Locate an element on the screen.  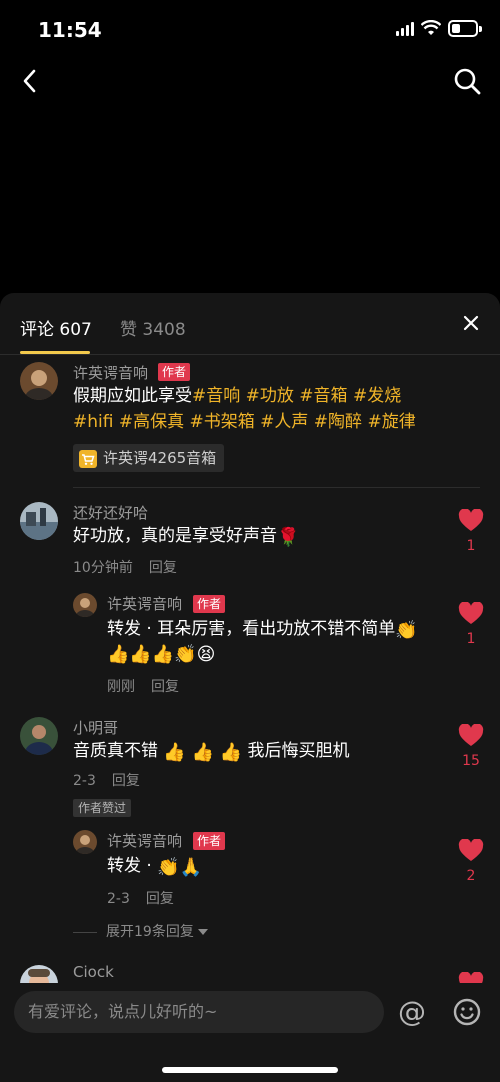
comment-user: 许英谔音响 is located at coordinates (110, 372).